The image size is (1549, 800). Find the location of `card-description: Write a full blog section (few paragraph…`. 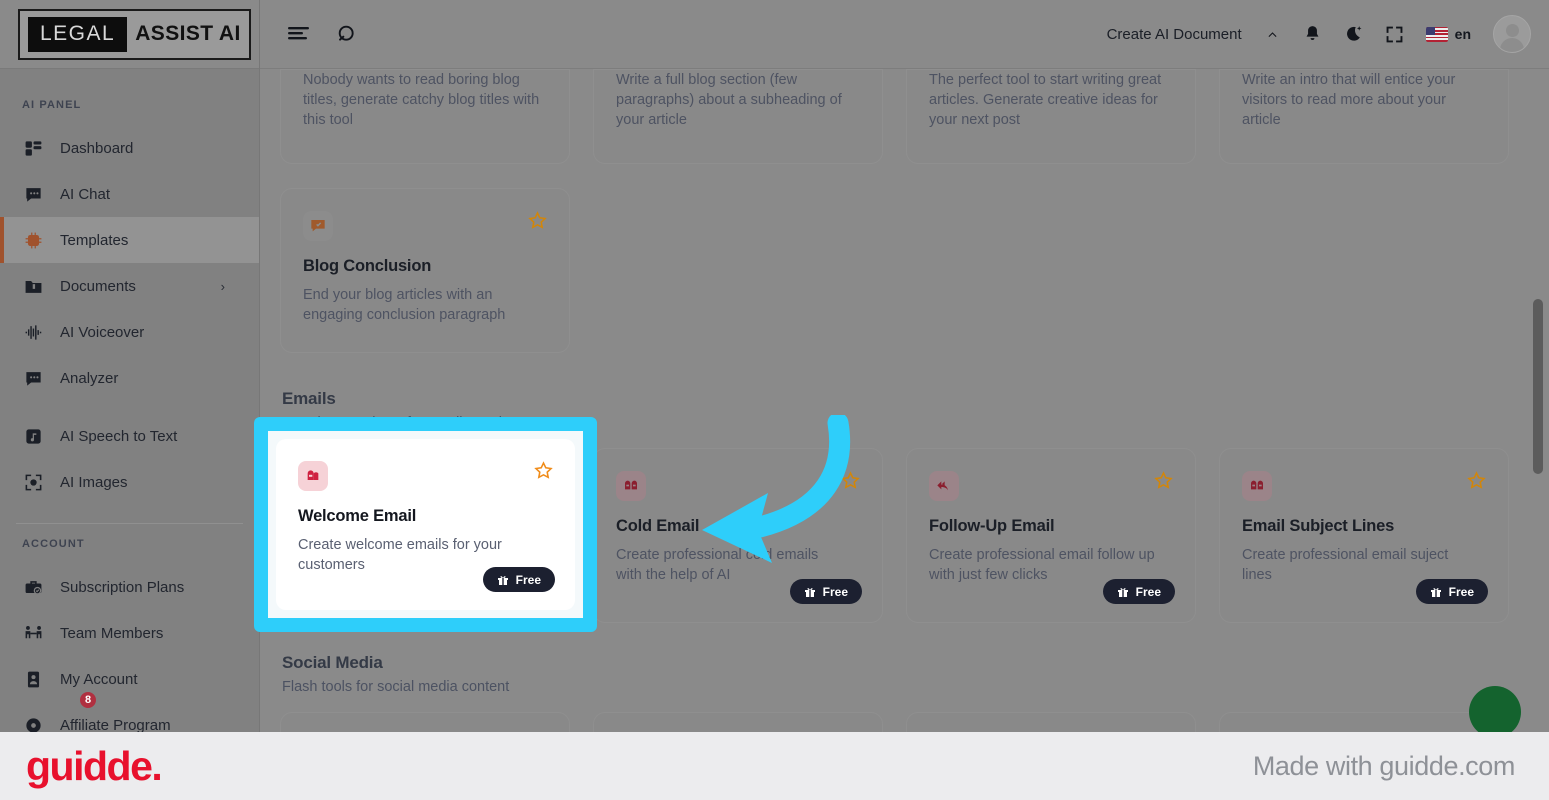

card-description: Write a full blog section (few paragraph… is located at coordinates (729, 100).